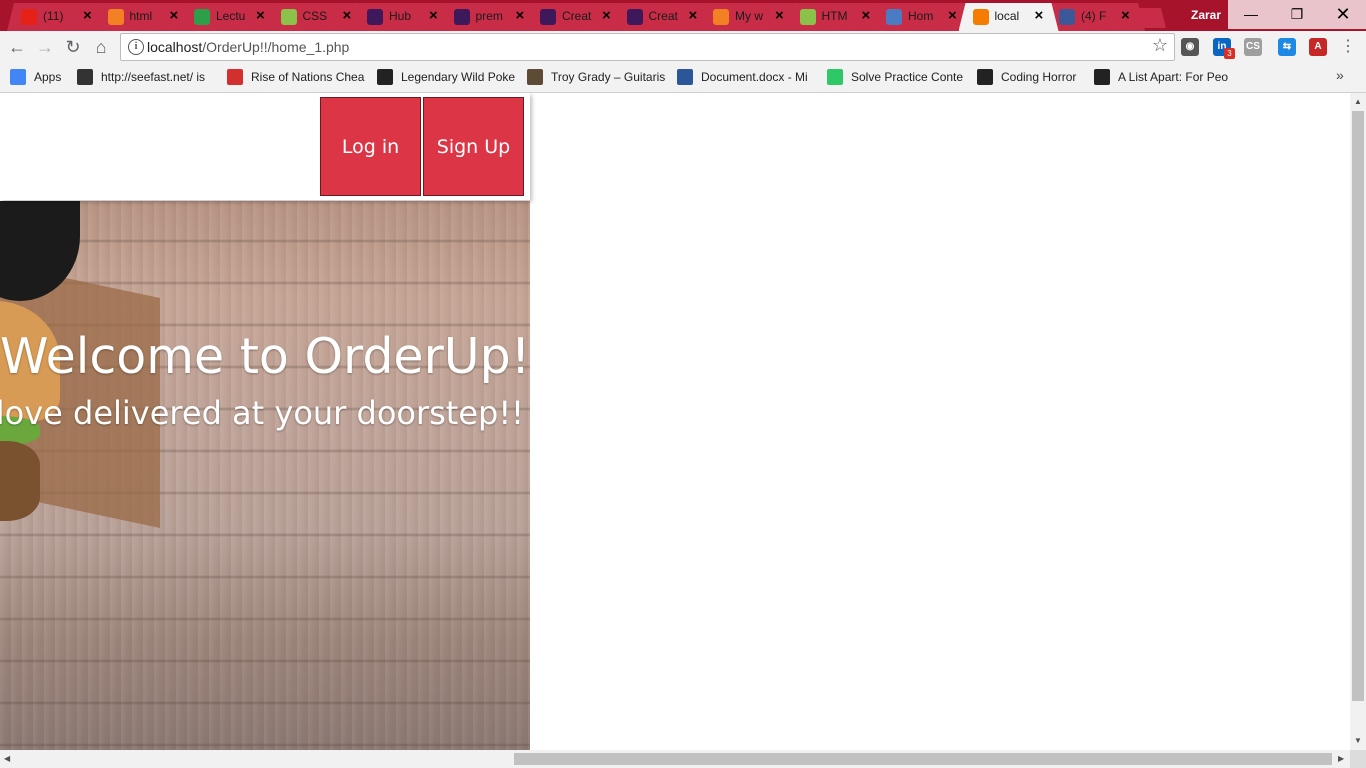 The height and width of the screenshot is (768, 1366). I want to click on scroll-left-icon: ◀, so click(7, 758).